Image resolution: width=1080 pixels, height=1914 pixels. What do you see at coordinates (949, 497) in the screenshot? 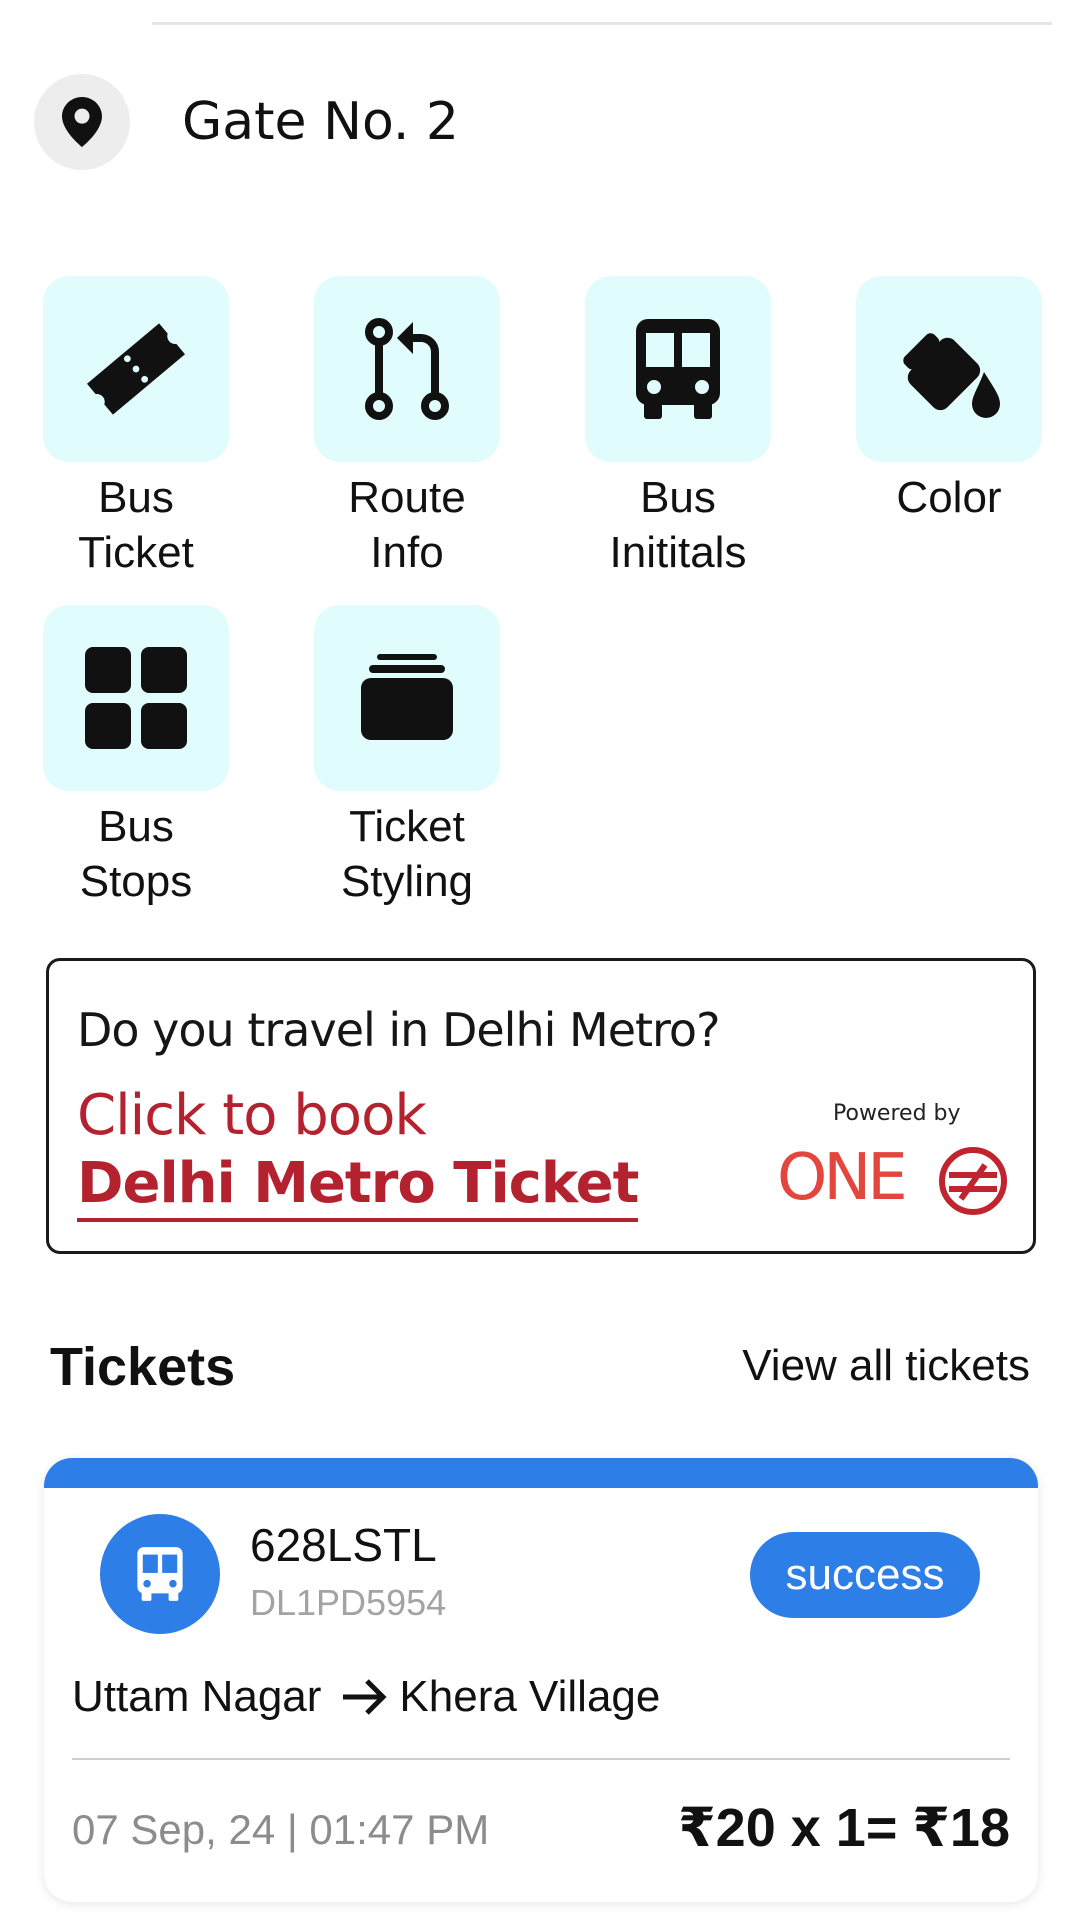
I see `tile-color-label: Color` at bounding box center [949, 497].